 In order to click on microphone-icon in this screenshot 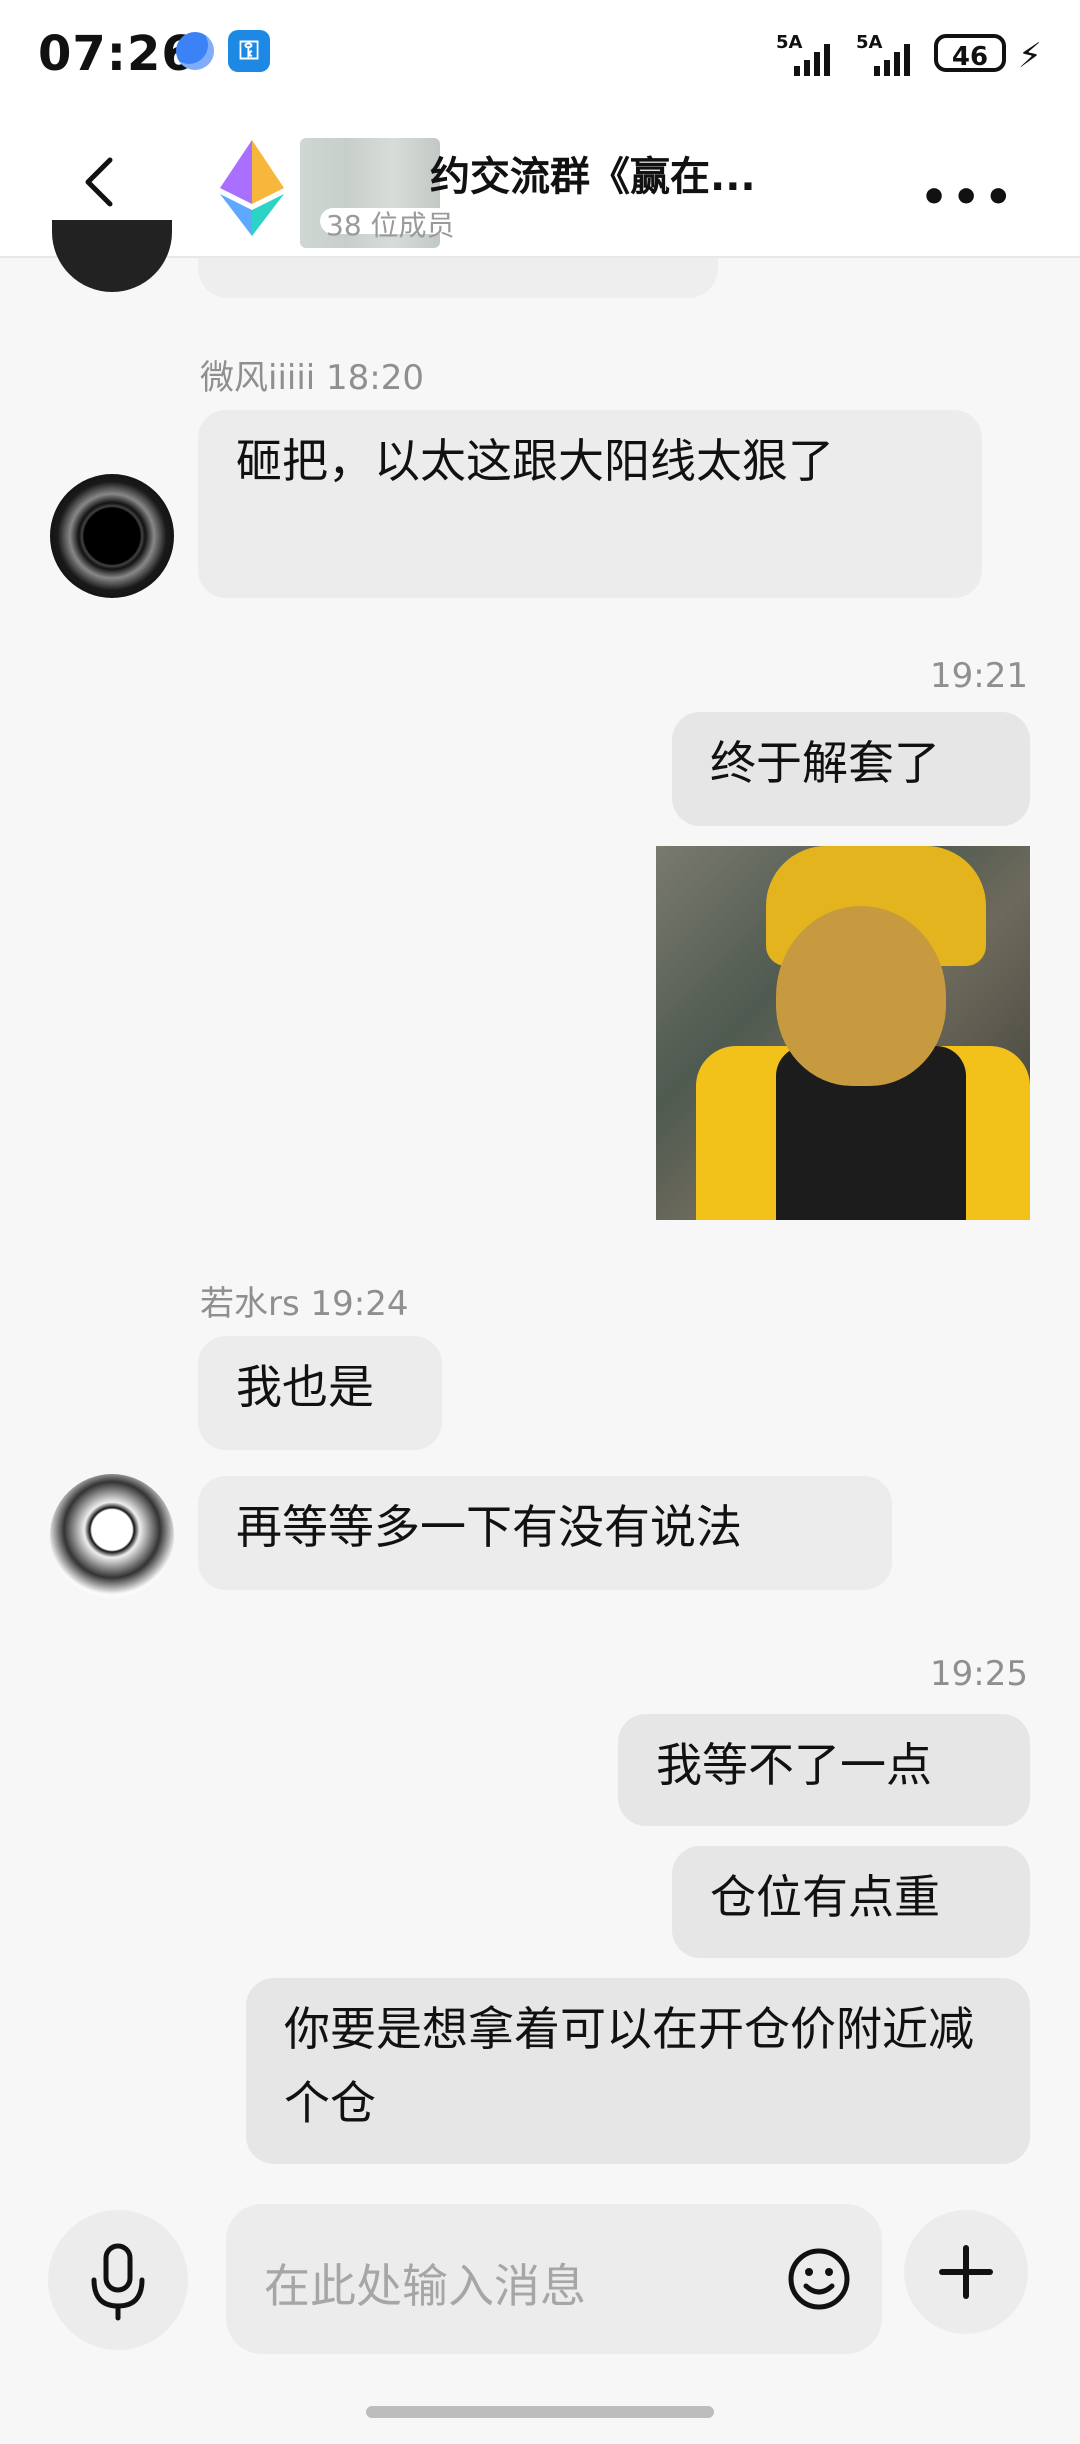, I will do `click(118, 2282)`.